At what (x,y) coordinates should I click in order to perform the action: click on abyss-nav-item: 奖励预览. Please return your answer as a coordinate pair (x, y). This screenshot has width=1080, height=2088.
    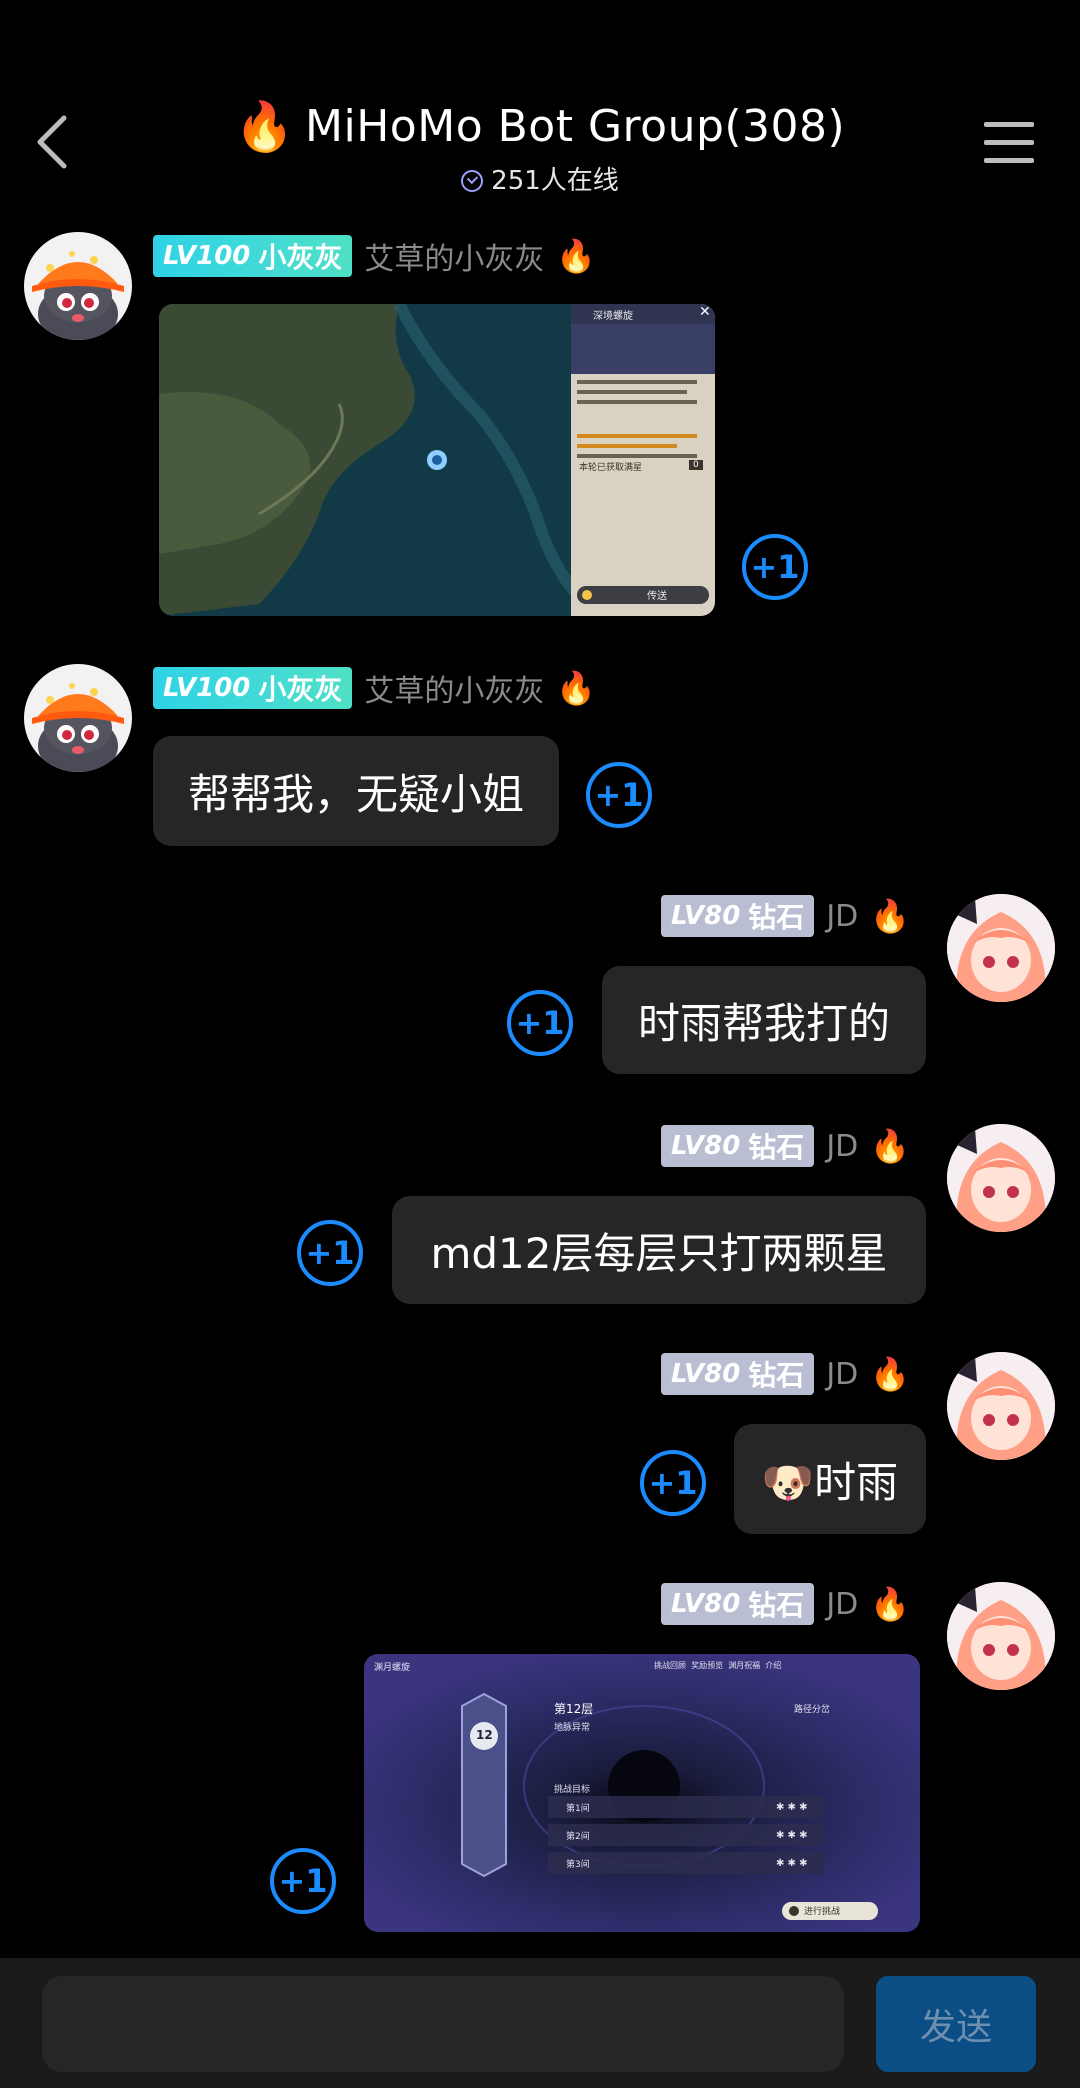
    Looking at the image, I should click on (707, 1665).